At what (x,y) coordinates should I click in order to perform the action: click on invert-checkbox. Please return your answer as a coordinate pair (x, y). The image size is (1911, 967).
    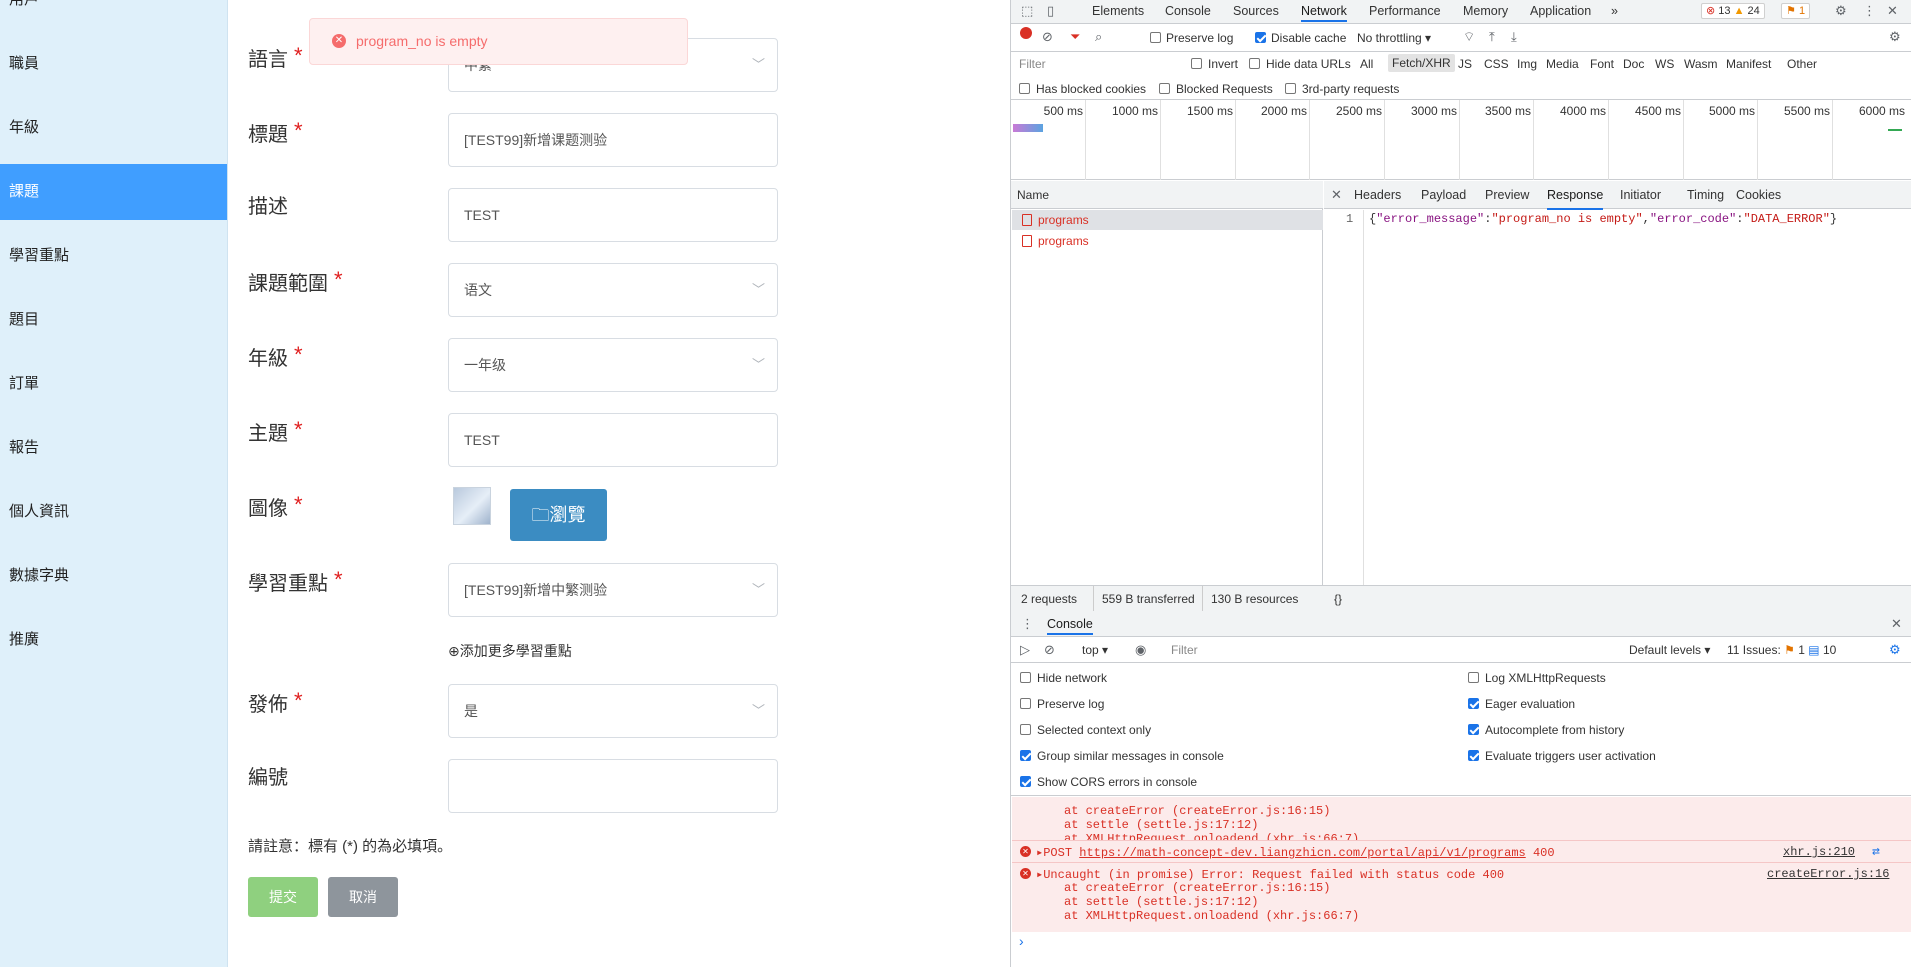
    Looking at the image, I should click on (1196, 63).